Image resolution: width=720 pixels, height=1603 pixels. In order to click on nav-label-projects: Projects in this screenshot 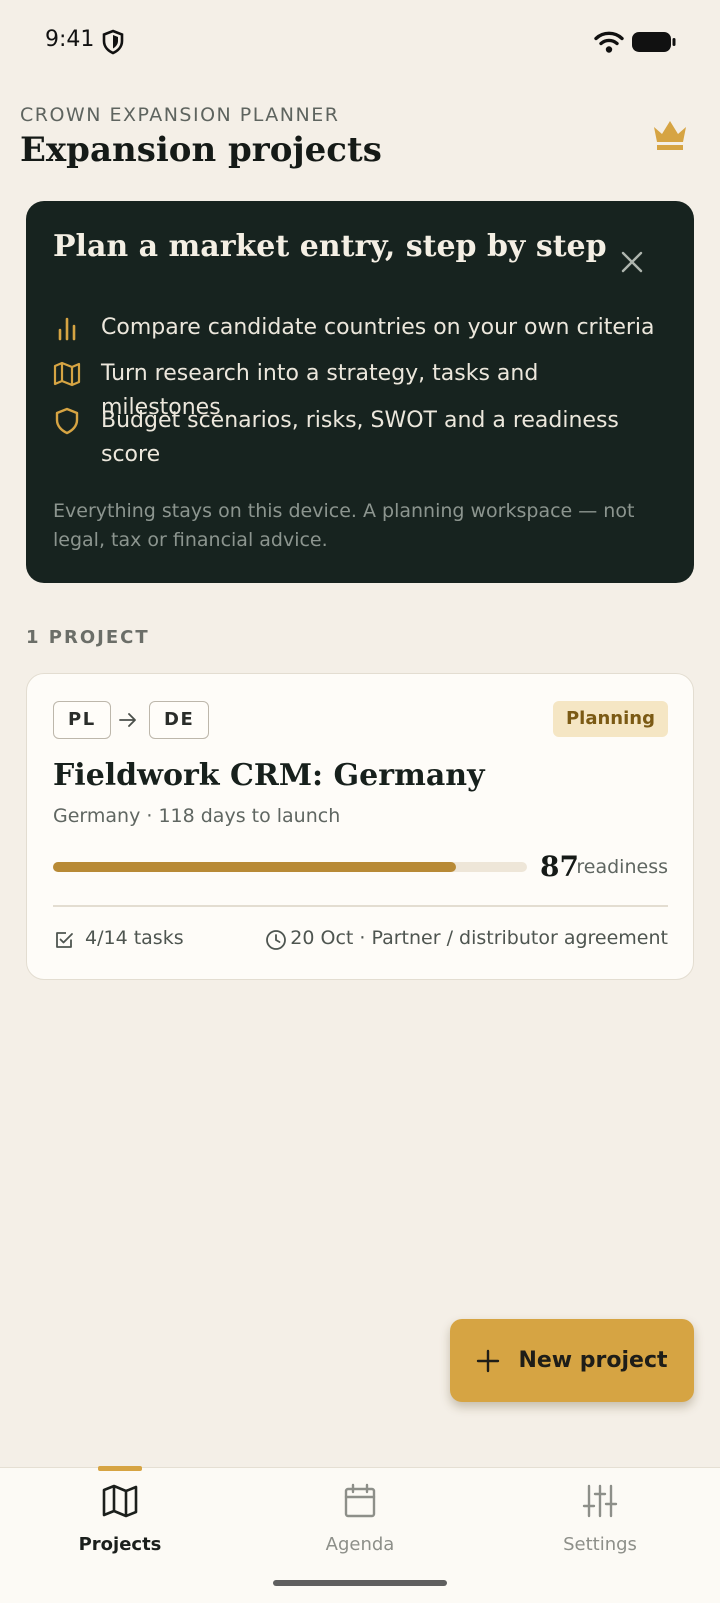, I will do `click(120, 1544)`.